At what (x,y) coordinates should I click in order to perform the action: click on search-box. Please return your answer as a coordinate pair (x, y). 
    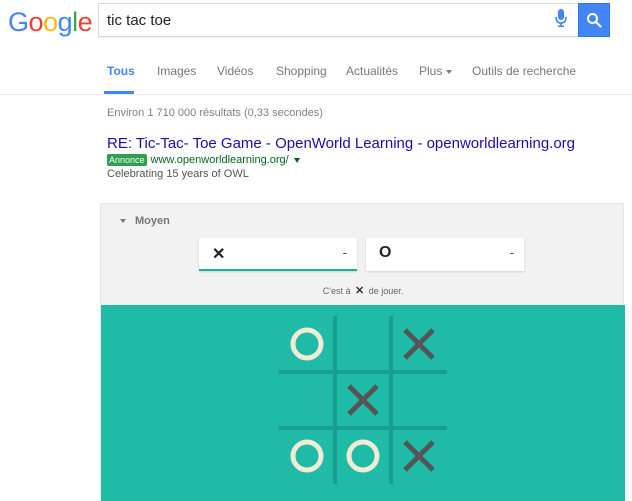
    Looking at the image, I should click on (338, 20).